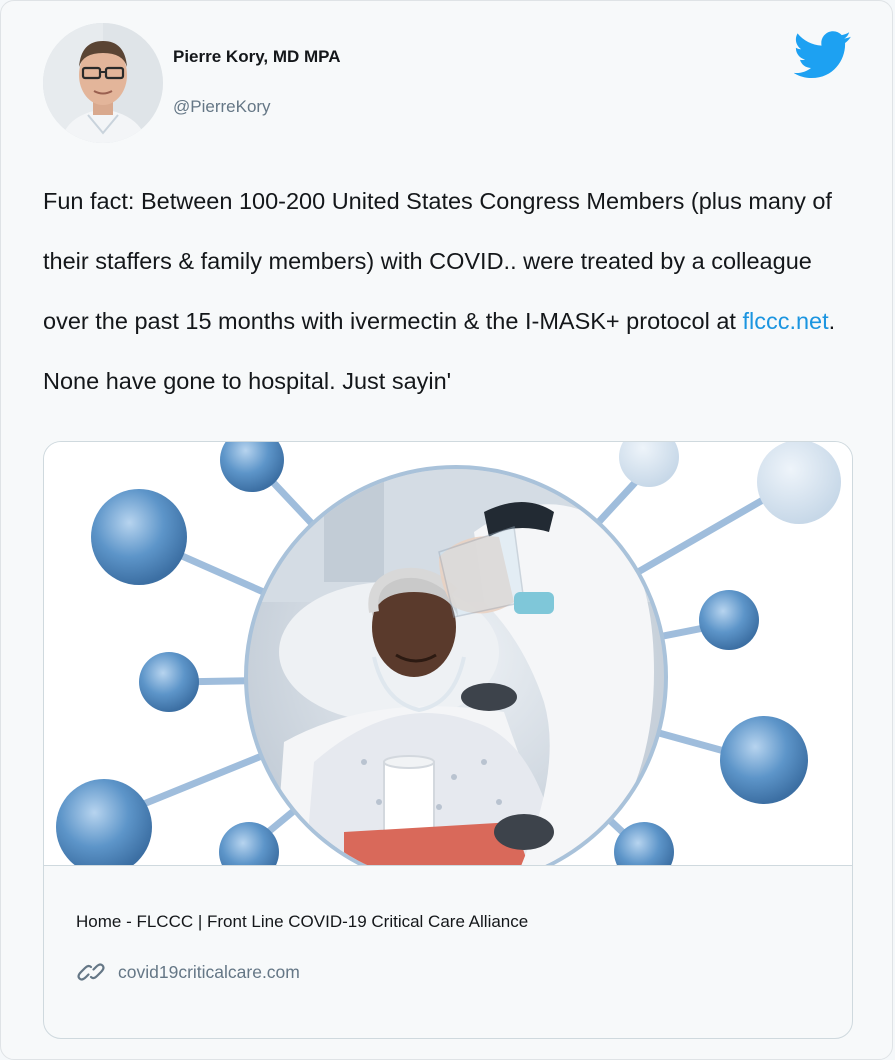  I want to click on avatar-image, so click(103, 83).